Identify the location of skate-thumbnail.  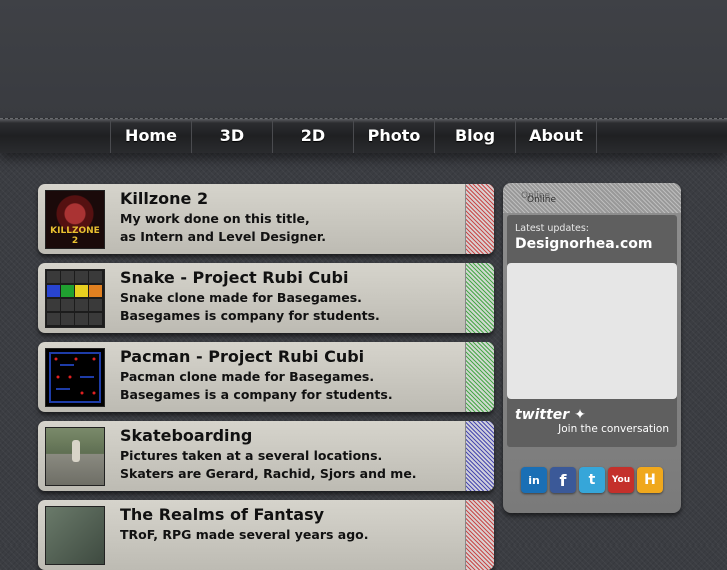
(75, 456).